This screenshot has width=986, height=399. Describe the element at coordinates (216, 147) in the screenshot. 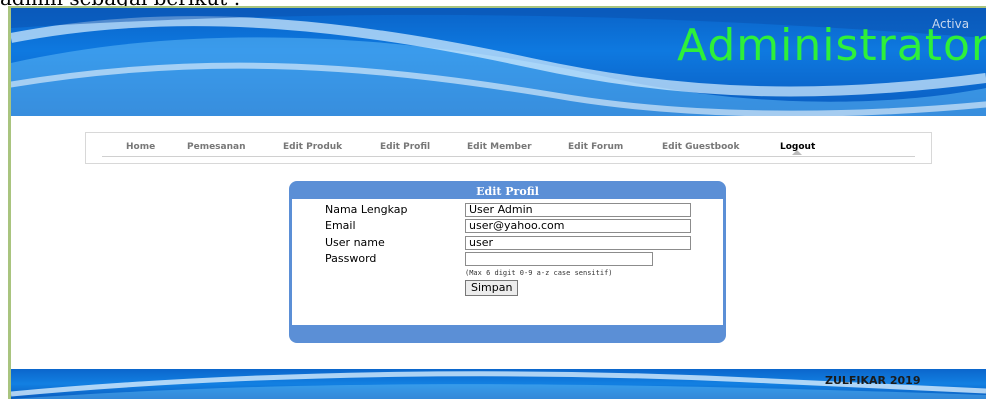

I see `nav-item-pemesanan: Pemesanan` at that location.